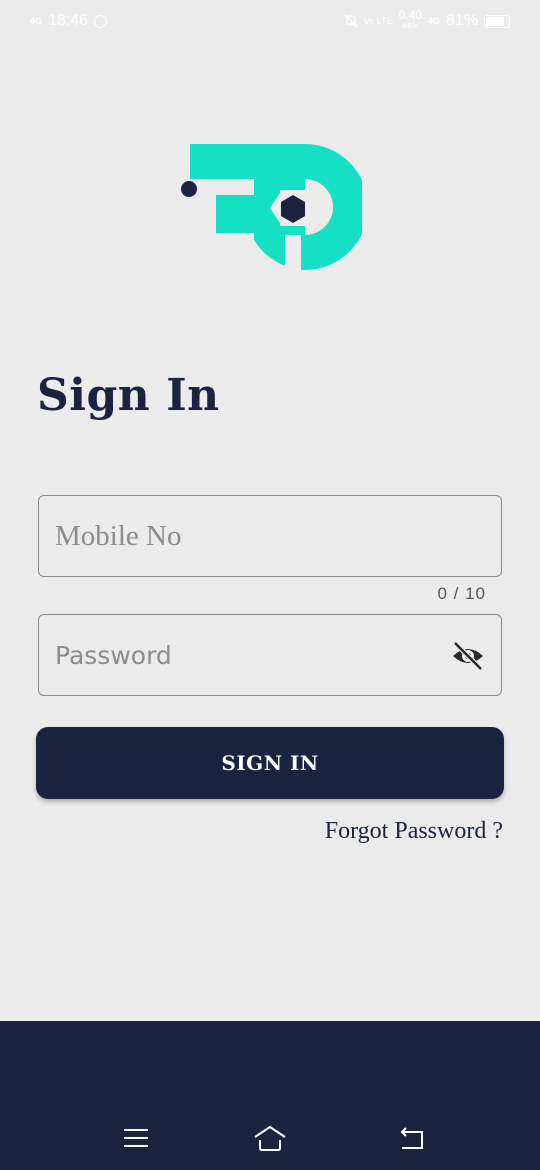 This screenshot has height=1170, width=540. I want to click on volte-icon: Vo LTE, so click(378, 20).